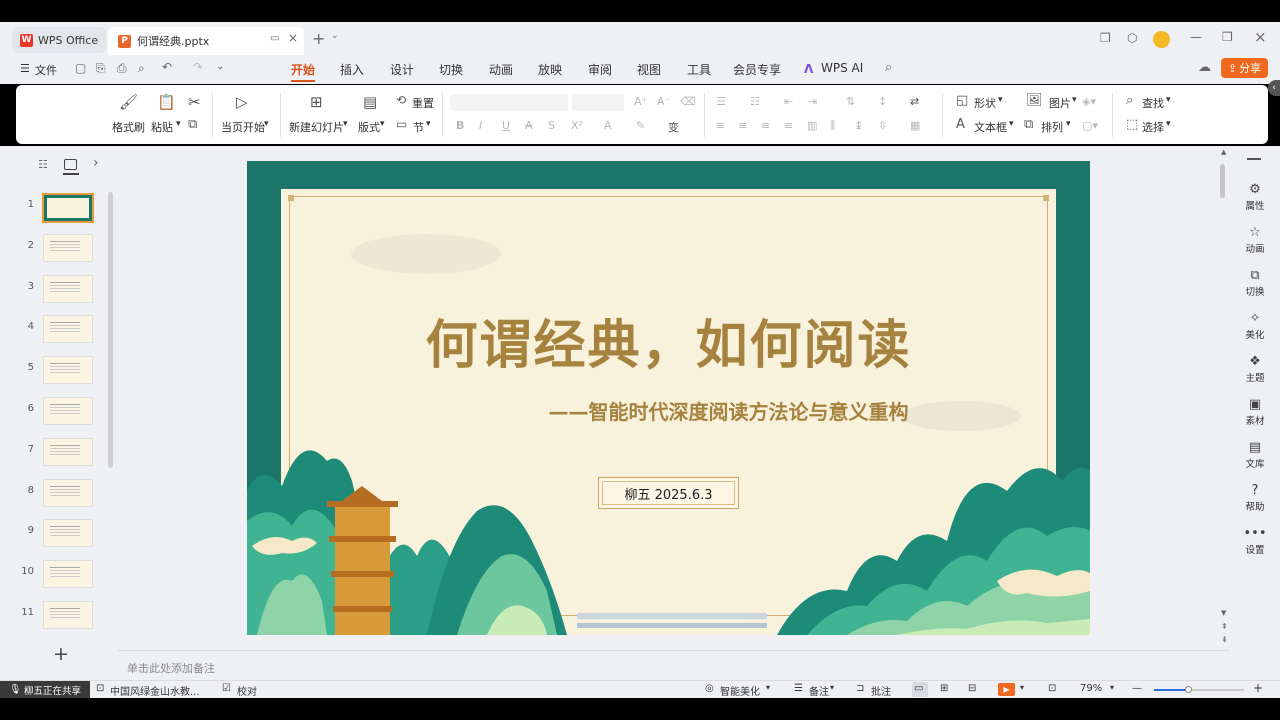 The height and width of the screenshot is (720, 1280). What do you see at coordinates (61, 654) in the screenshot?
I see `add-slide-icon: +` at bounding box center [61, 654].